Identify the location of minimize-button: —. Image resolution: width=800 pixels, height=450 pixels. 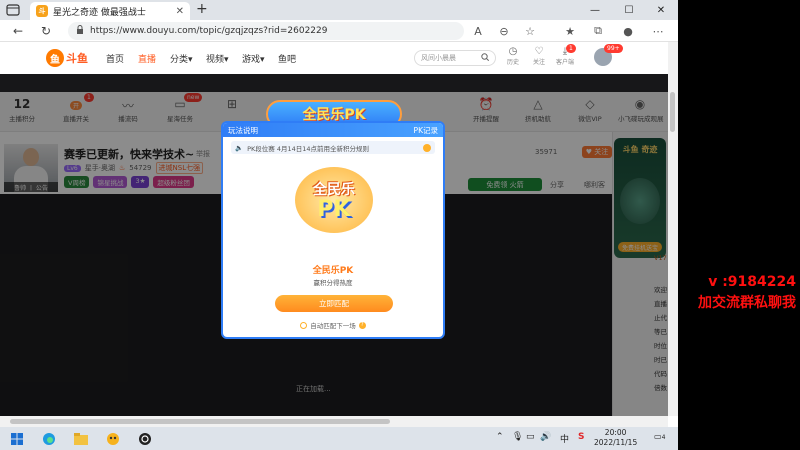
(595, 10).